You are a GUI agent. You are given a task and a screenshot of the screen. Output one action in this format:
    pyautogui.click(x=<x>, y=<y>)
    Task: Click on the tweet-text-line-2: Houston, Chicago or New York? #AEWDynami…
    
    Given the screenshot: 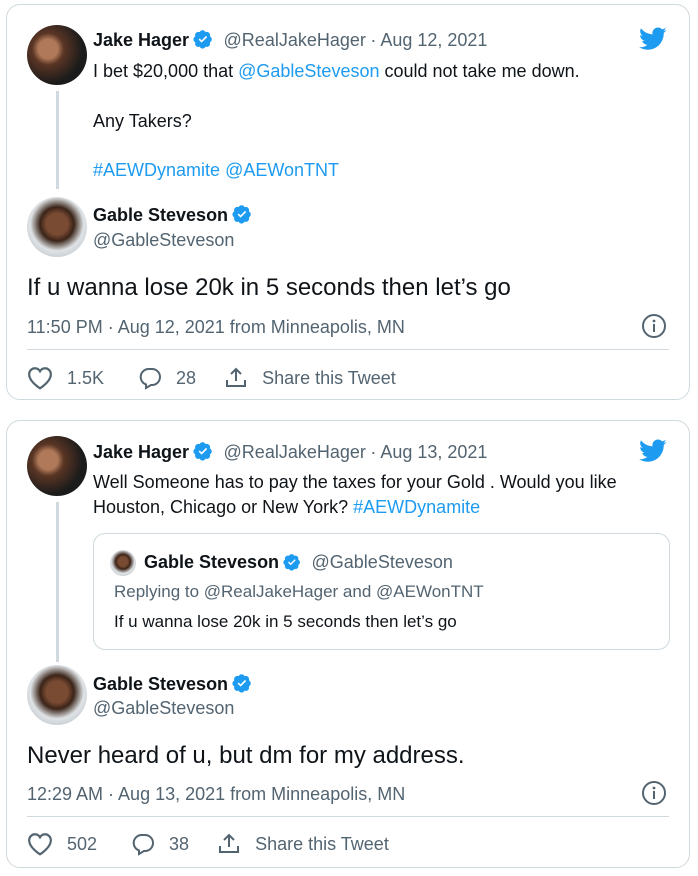 What is the action you would take?
    pyautogui.click(x=286, y=507)
    